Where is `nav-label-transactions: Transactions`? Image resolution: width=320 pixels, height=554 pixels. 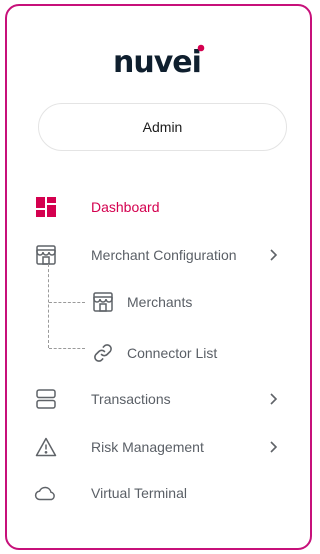
nav-label-transactions: Transactions is located at coordinates (131, 399).